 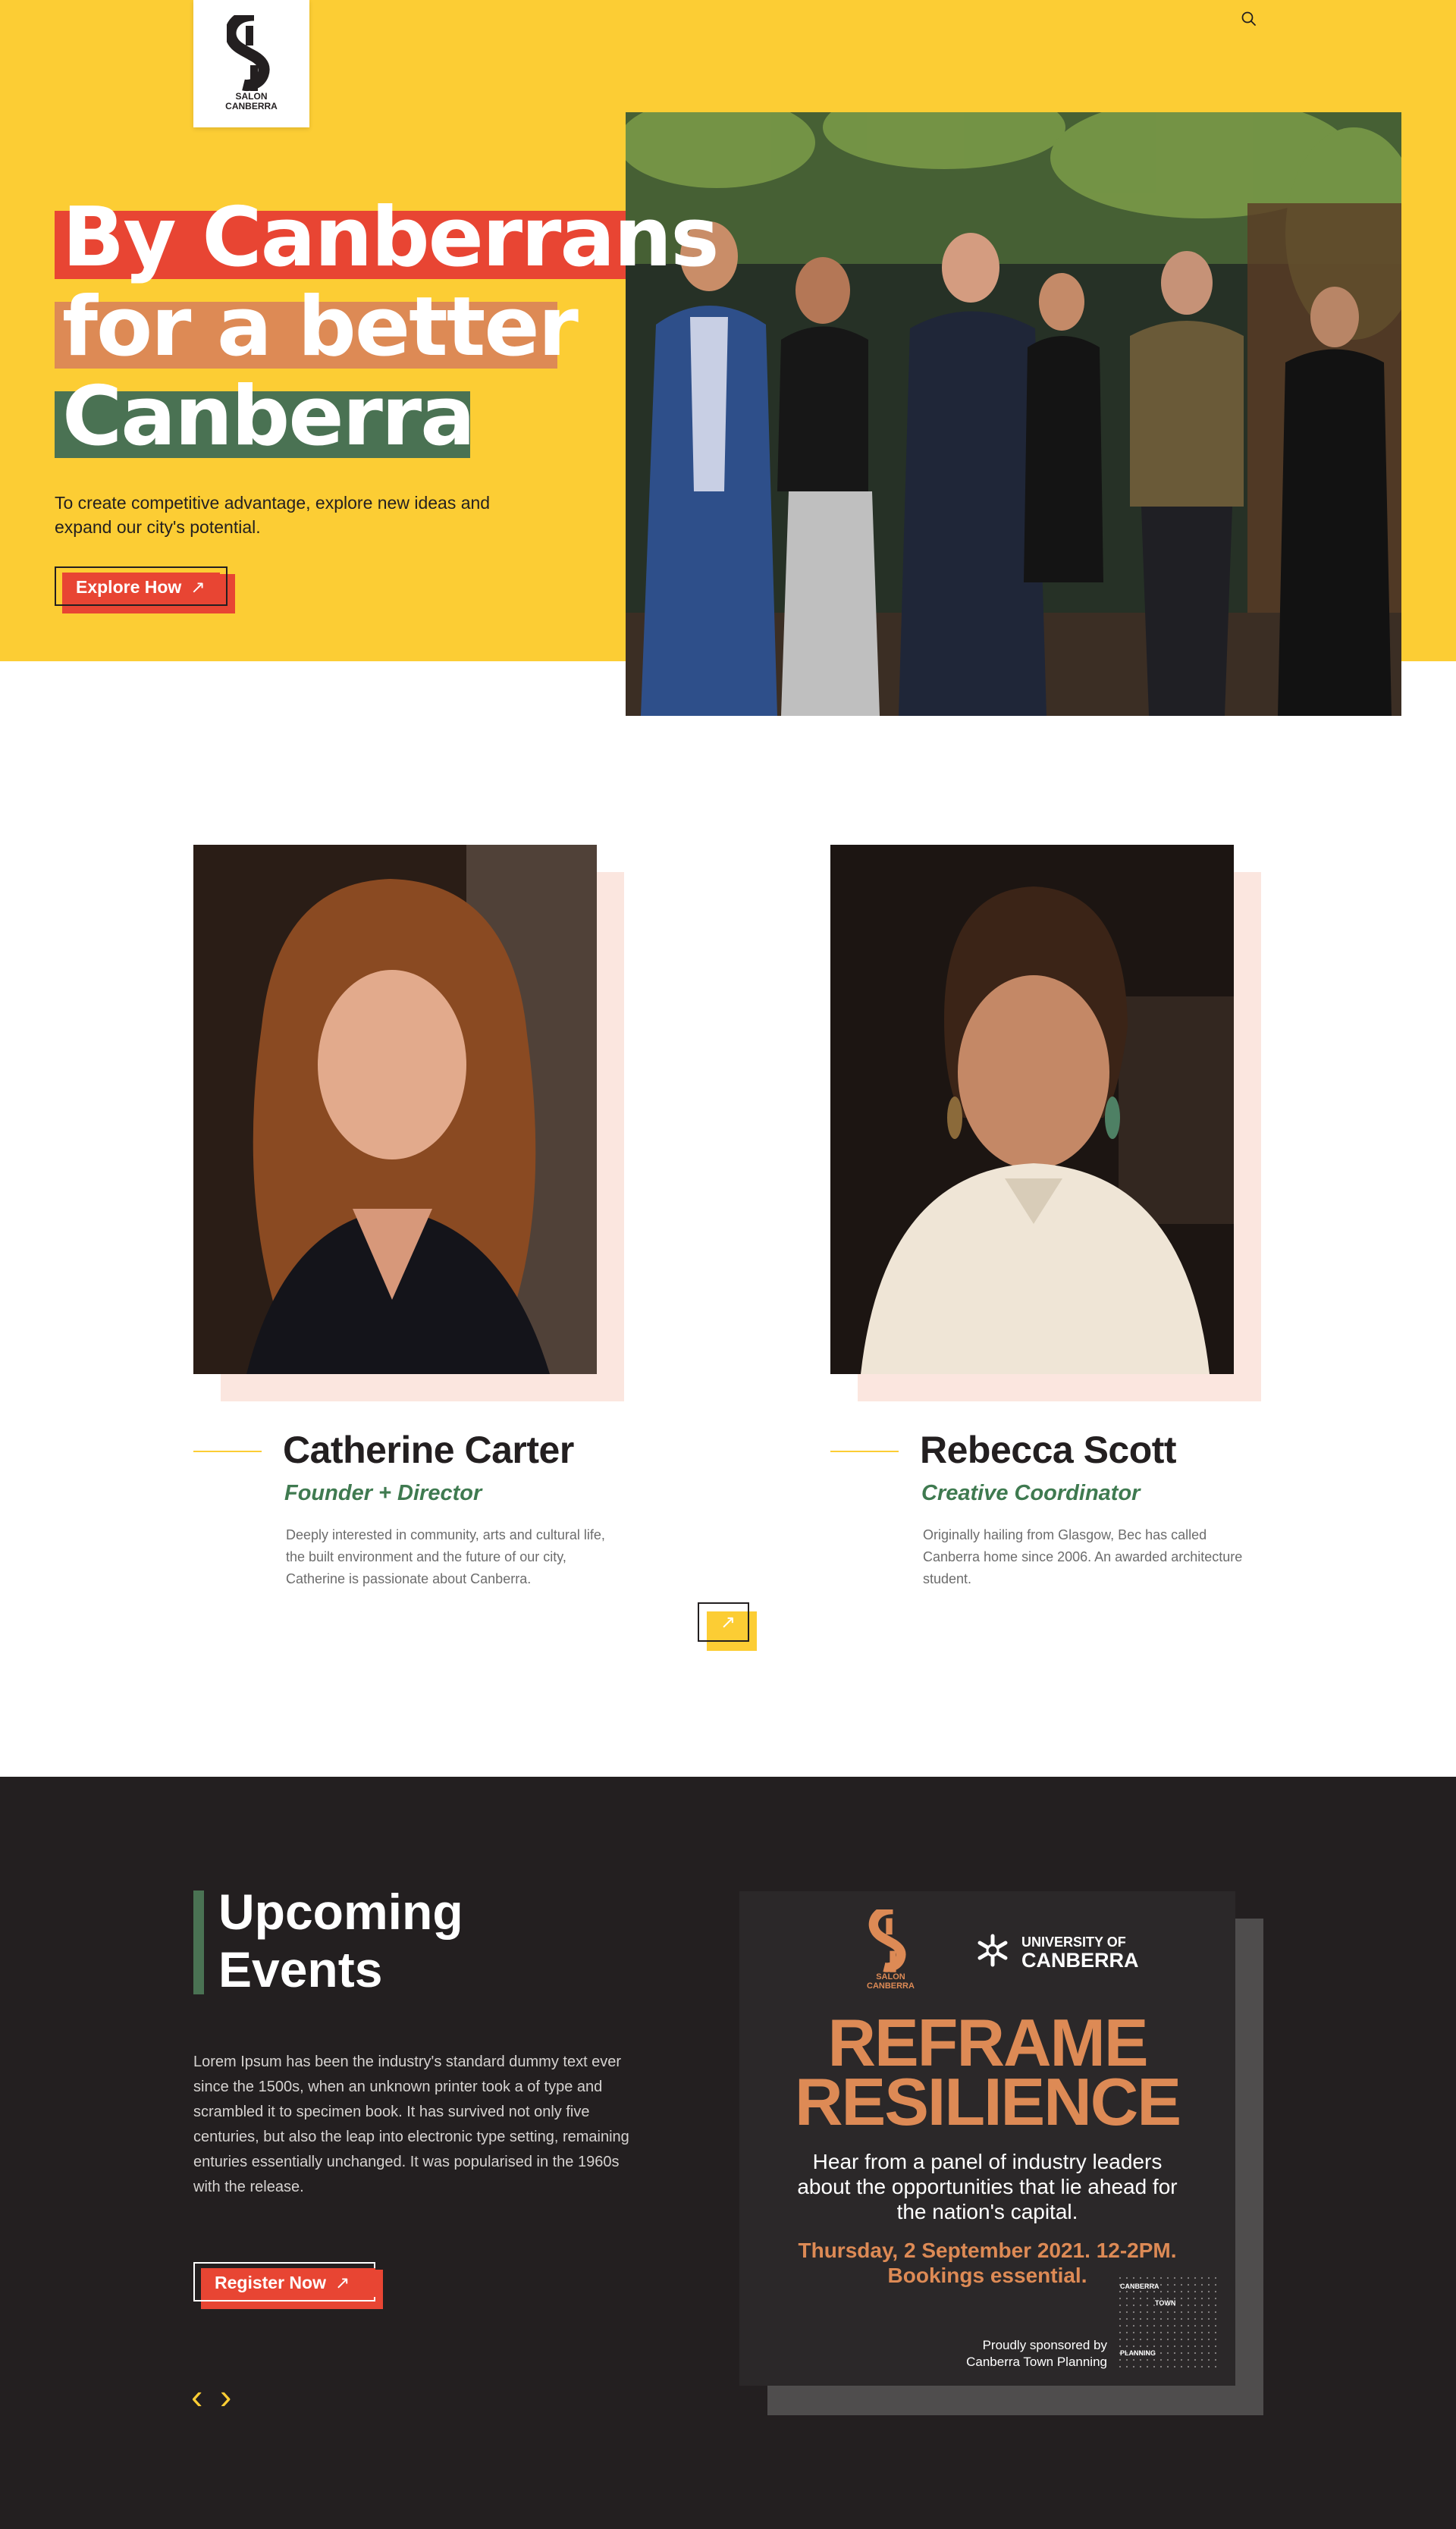 What do you see at coordinates (1168, 2322) in the screenshot?
I see `canberra-town-planning-logo: CANBERRA TOWN PLANNING` at bounding box center [1168, 2322].